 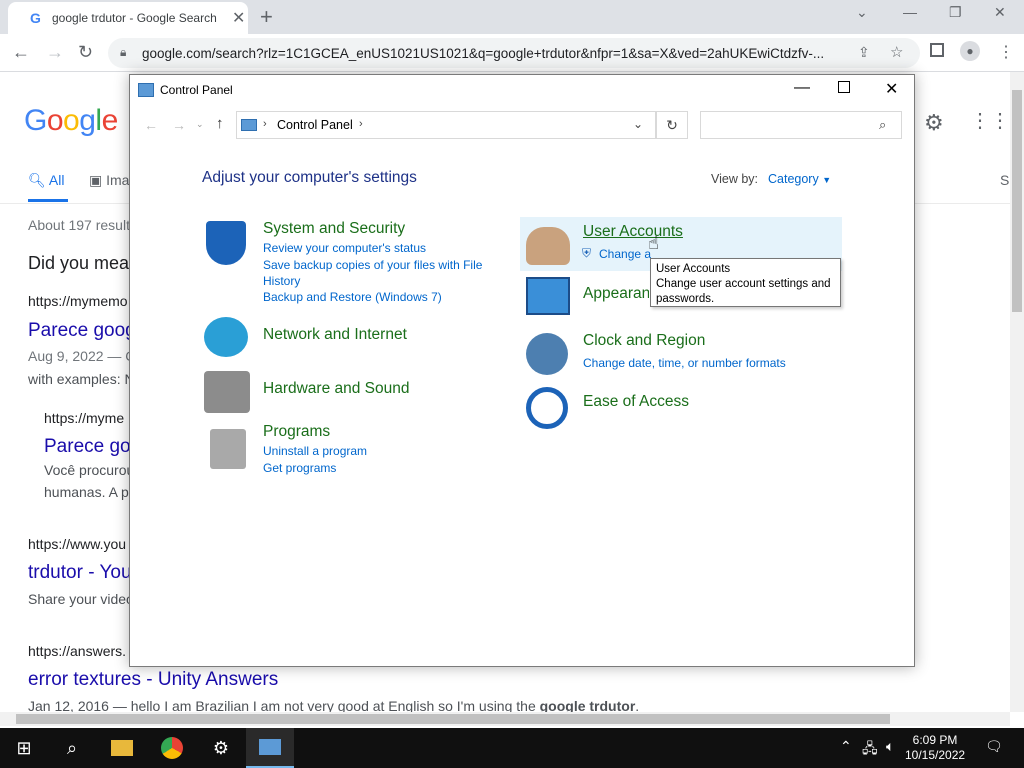 I want to click on result-url: https://myme, so click(x=84, y=418).